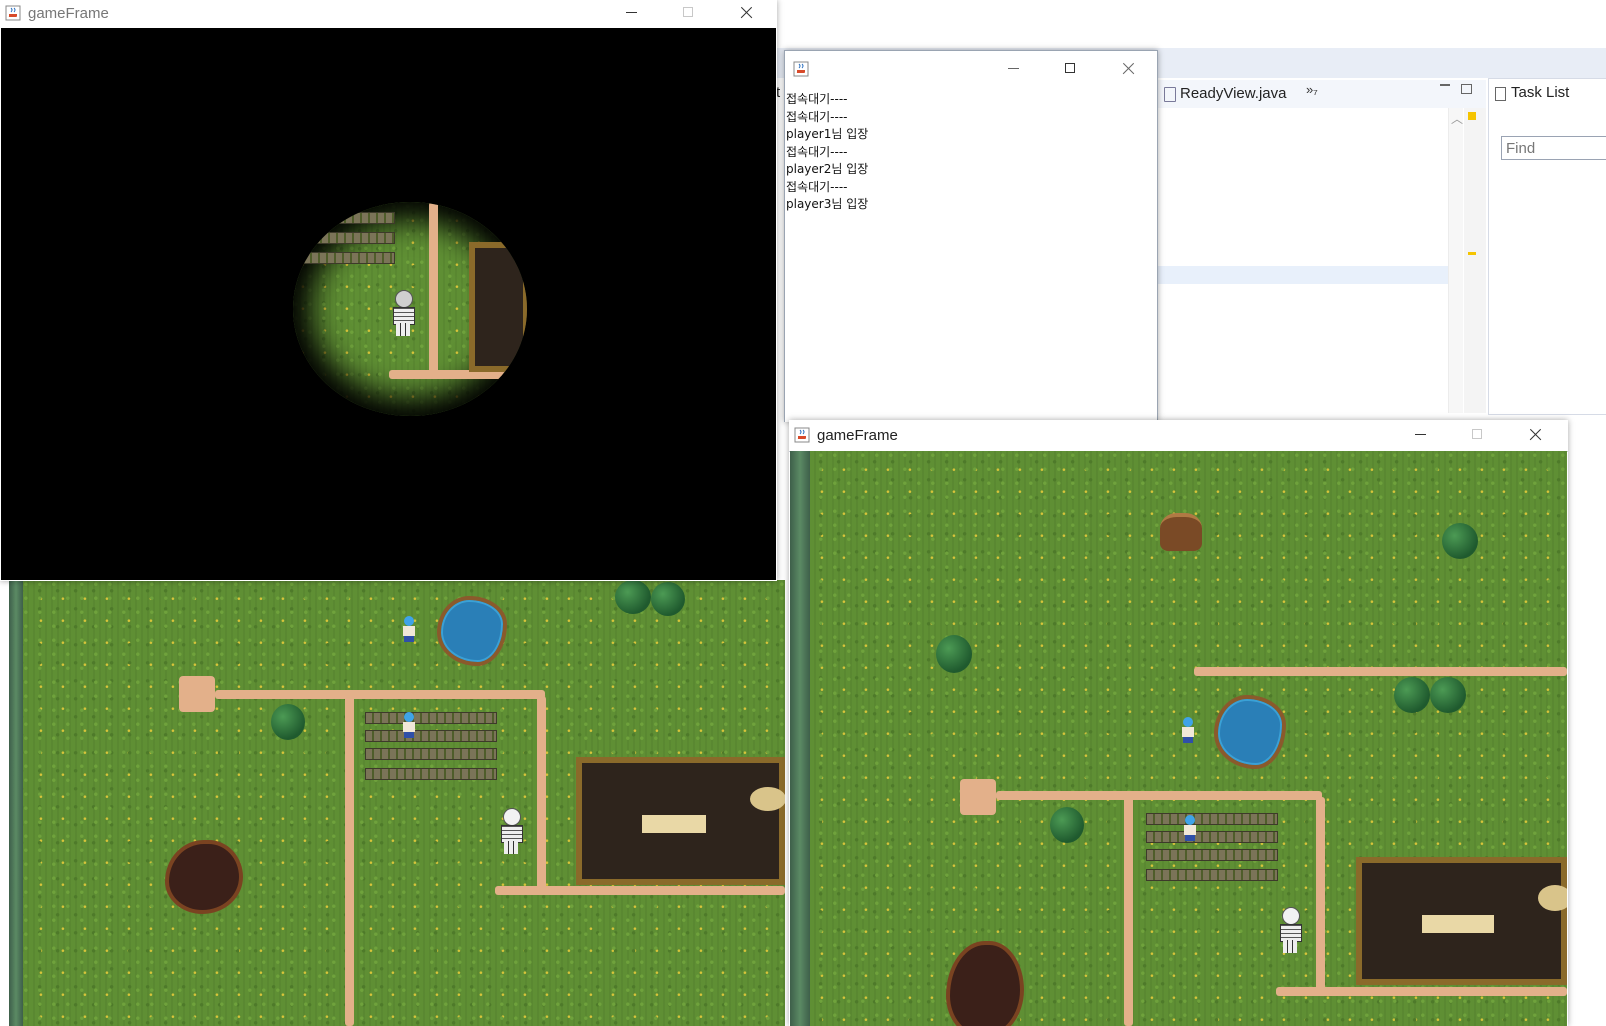 The height and width of the screenshot is (1026, 1606). What do you see at coordinates (1472, 116) in the screenshot?
I see `warning-marker` at bounding box center [1472, 116].